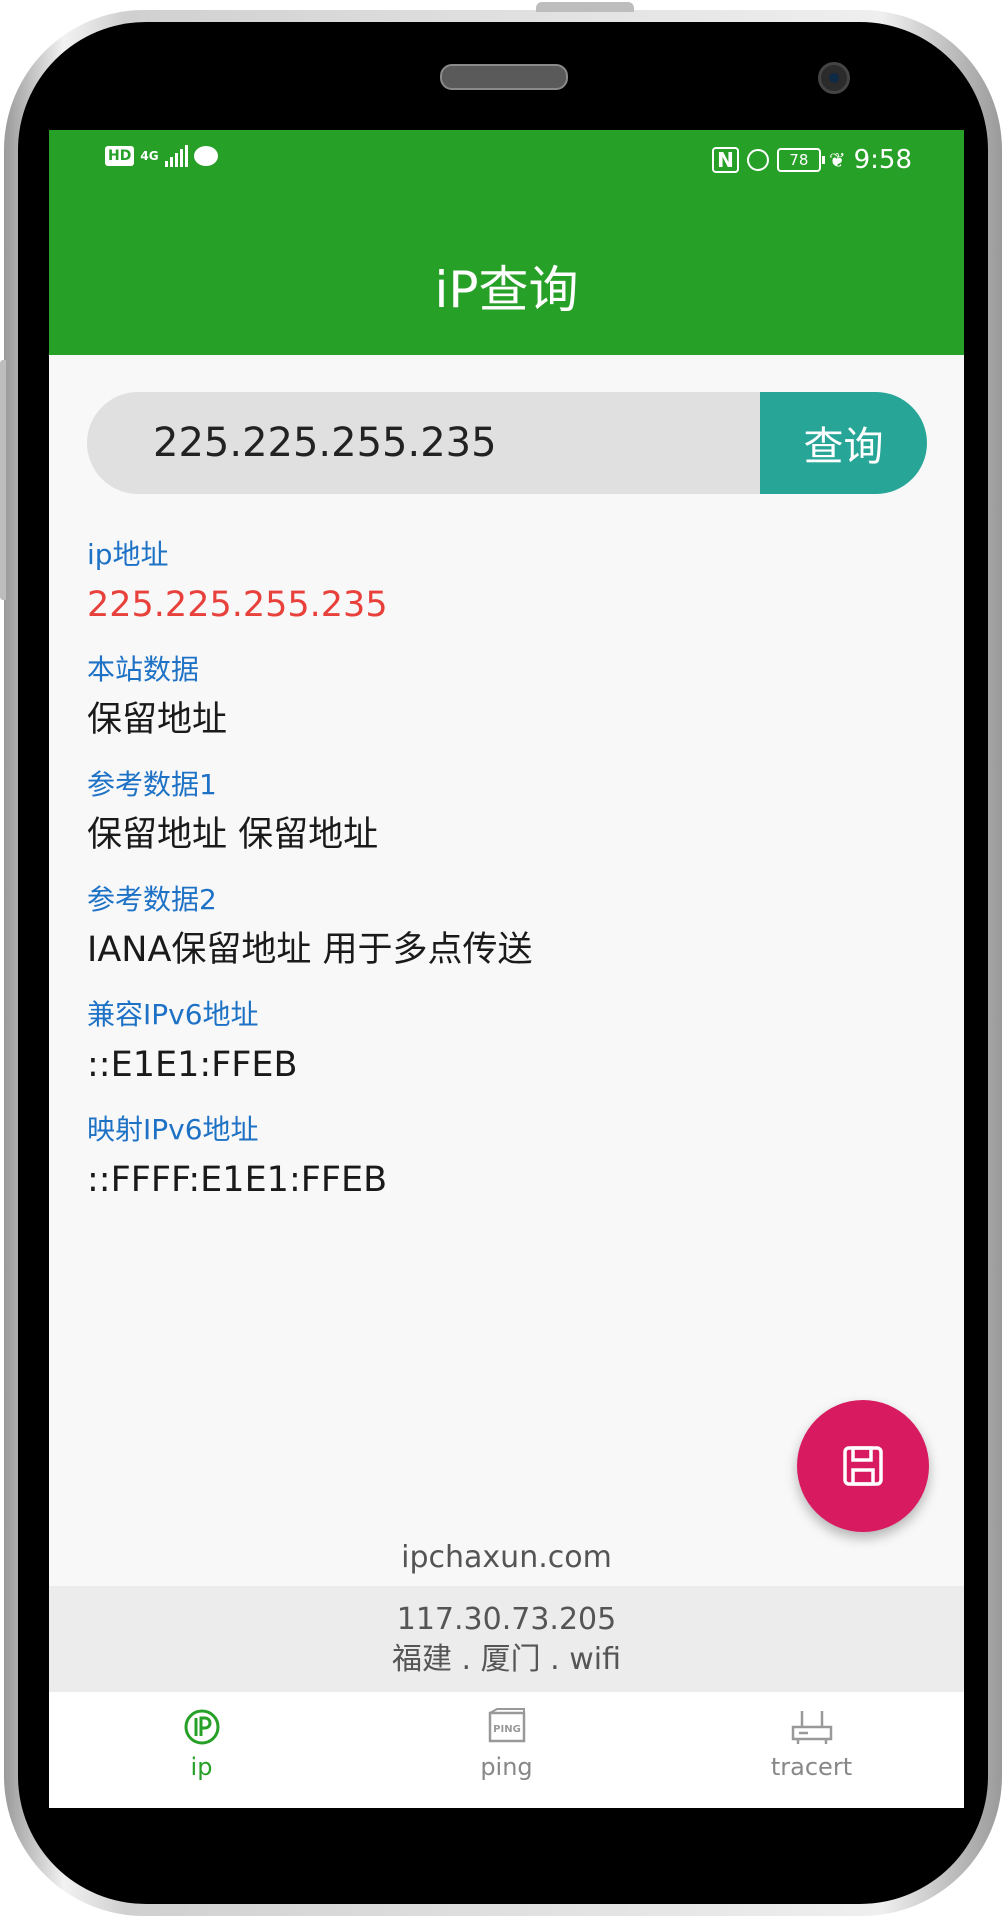 The height and width of the screenshot is (1921, 1007). I want to click on nav-tab-ping: PING ping, so click(506, 1750).